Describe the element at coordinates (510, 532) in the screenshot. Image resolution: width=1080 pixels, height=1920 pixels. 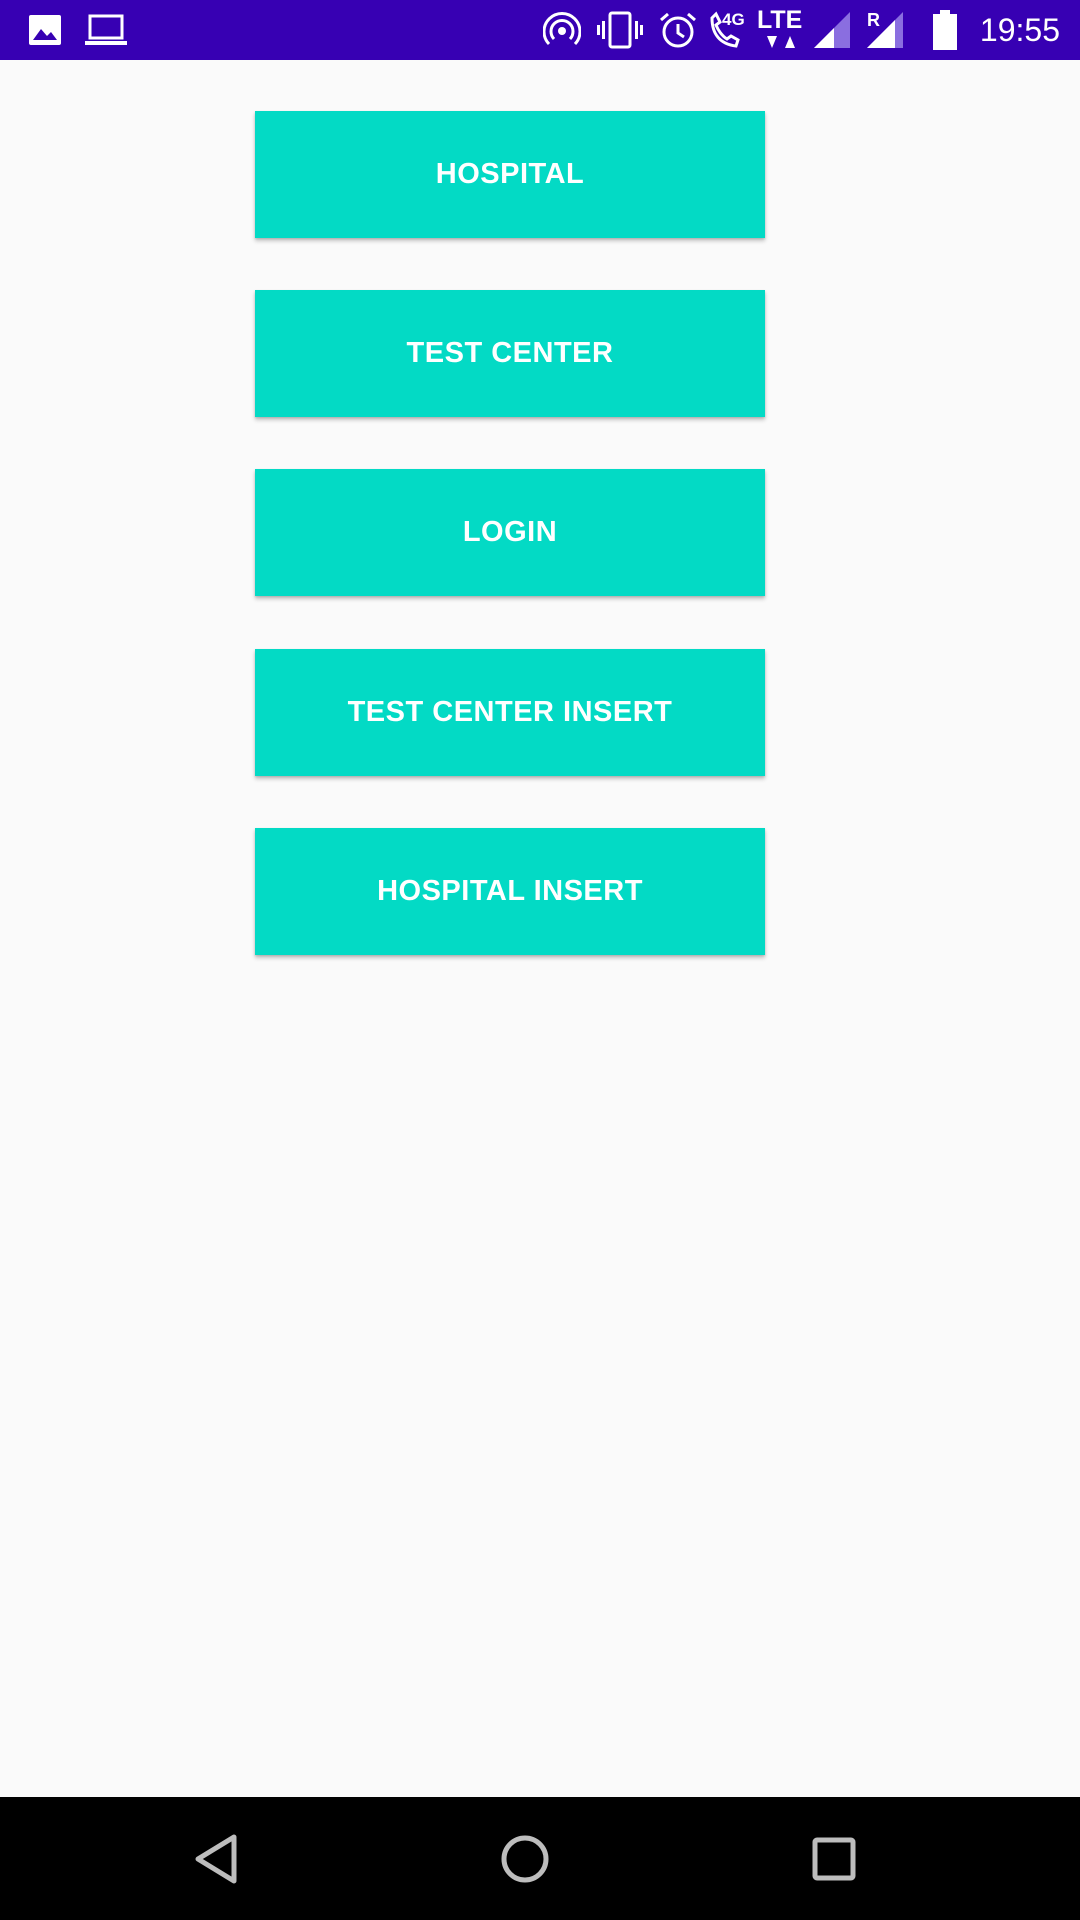
I see `login-button: LOGIN` at that location.